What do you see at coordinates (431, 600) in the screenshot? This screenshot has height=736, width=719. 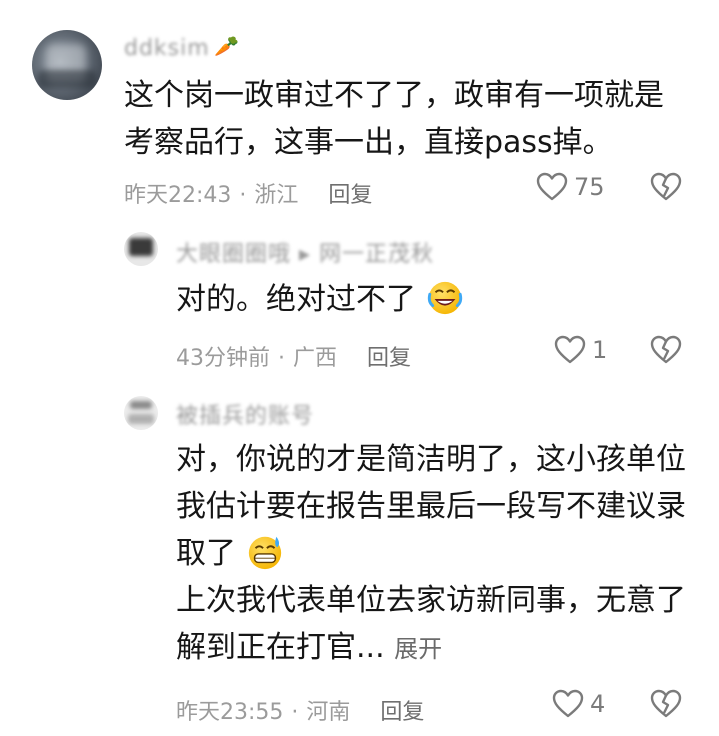 I see `reply-text-line: 上次我代表单位去家访新同事，无意了` at bounding box center [431, 600].